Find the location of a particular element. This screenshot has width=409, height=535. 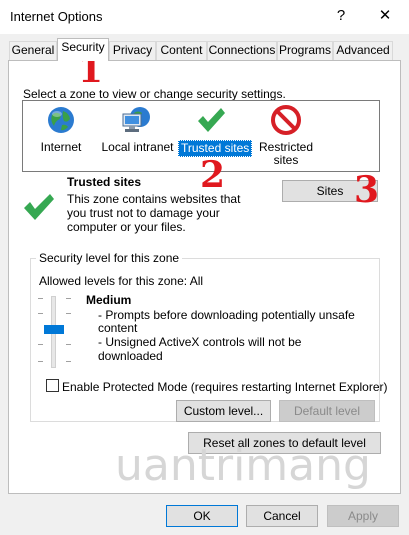

selected-zone-icon is located at coordinates (39, 208).